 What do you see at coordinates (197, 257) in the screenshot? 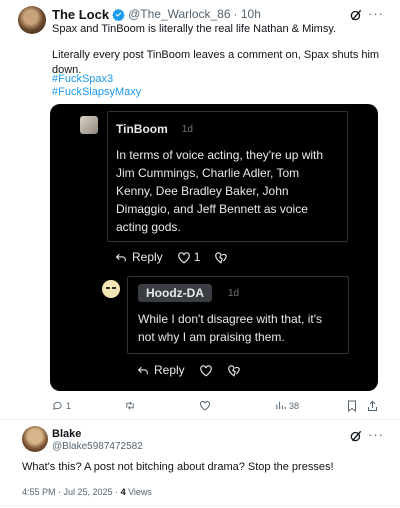
I see `like-count: 1` at bounding box center [197, 257].